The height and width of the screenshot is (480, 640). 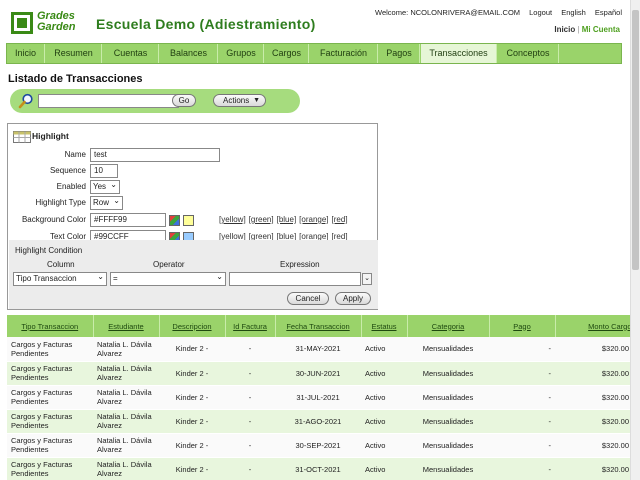 I want to click on table-highlight-icon, so click(x=22, y=137).